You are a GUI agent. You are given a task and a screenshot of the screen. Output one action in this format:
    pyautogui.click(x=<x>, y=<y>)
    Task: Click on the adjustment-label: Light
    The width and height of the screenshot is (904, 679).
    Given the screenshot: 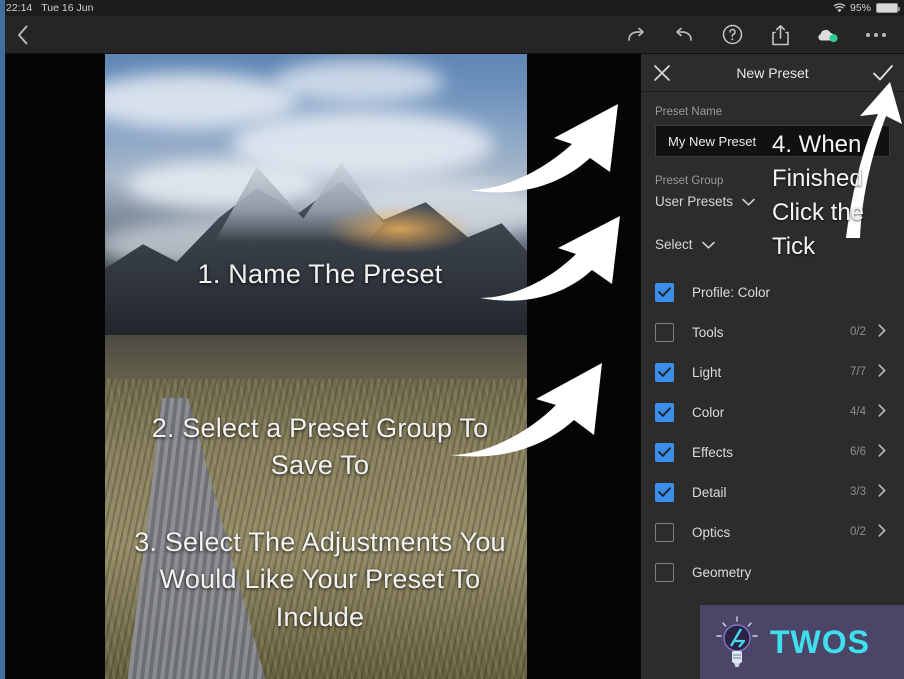 What is the action you would take?
    pyautogui.click(x=707, y=372)
    